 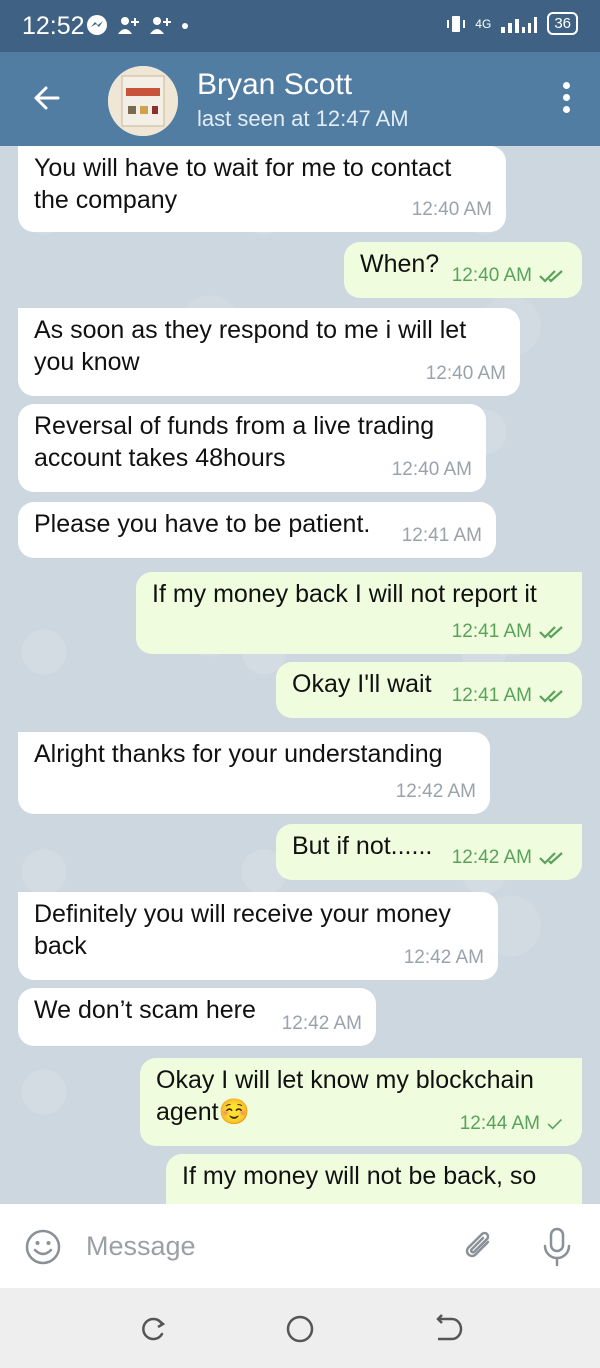 What do you see at coordinates (303, 118) in the screenshot?
I see `last-seen-status: last seen at 12:47 AM` at bounding box center [303, 118].